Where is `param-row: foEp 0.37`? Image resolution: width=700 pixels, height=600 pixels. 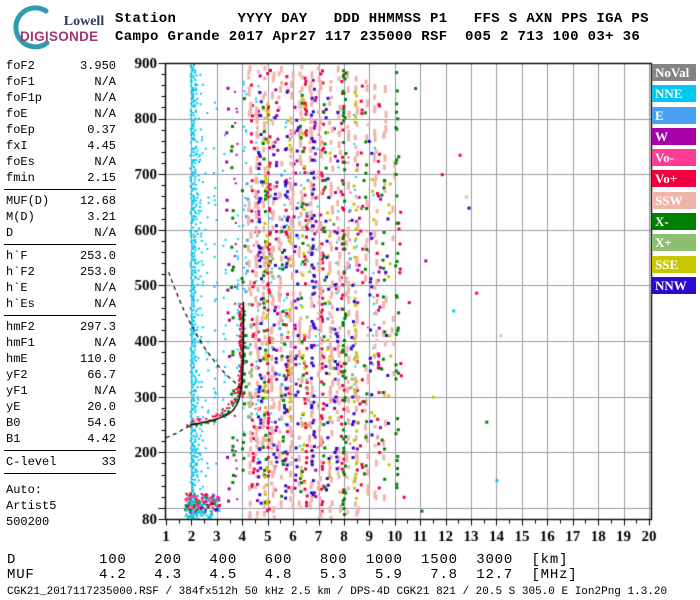
param-row: foEp 0.37 is located at coordinates (61, 130).